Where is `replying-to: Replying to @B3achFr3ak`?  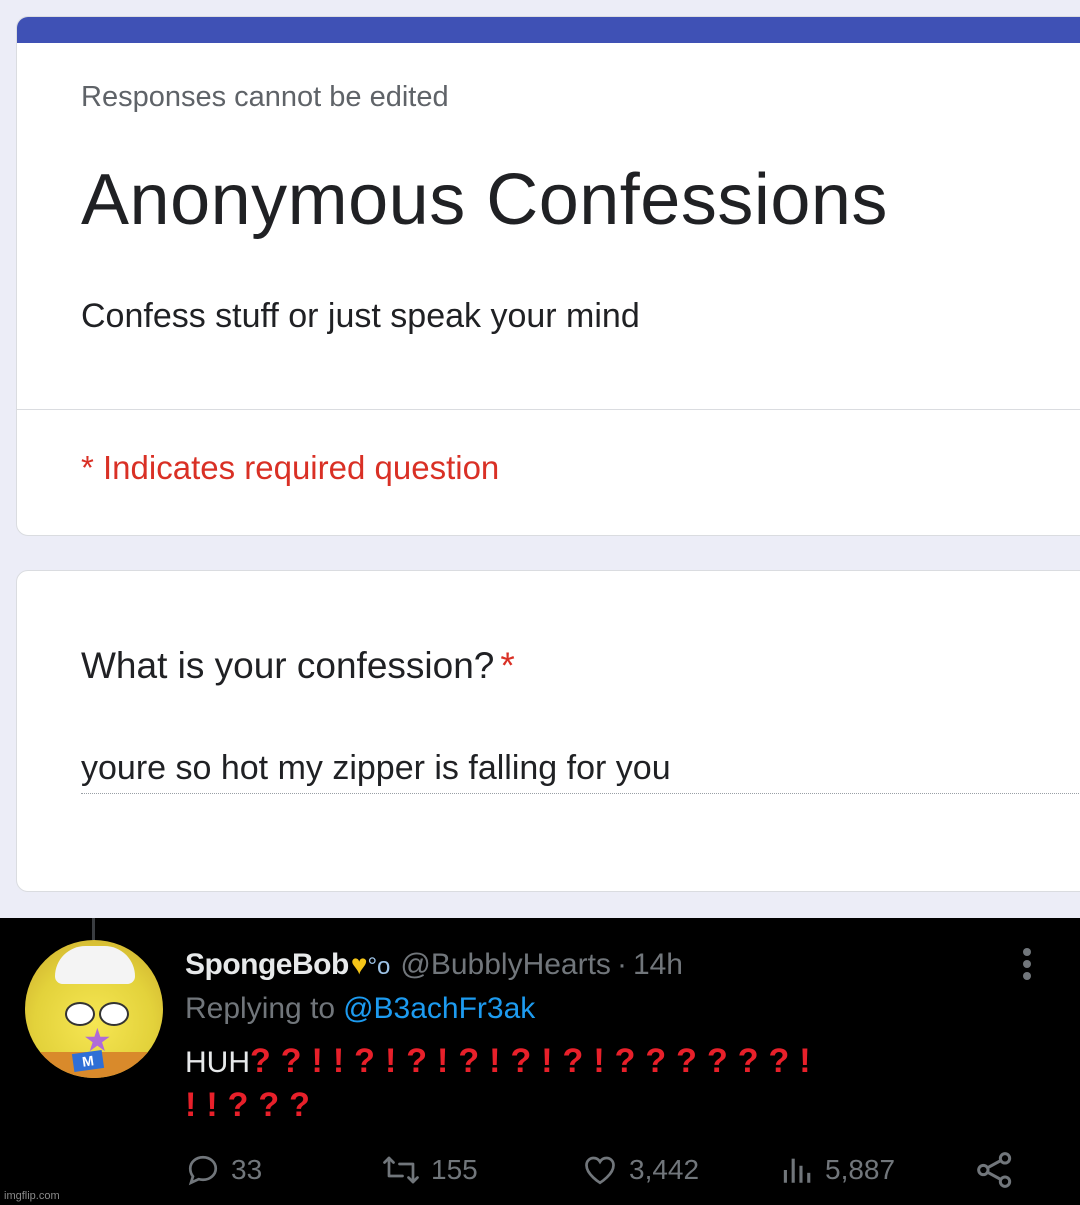
replying-to: Replying to @B3achFr3ak is located at coordinates (360, 1009).